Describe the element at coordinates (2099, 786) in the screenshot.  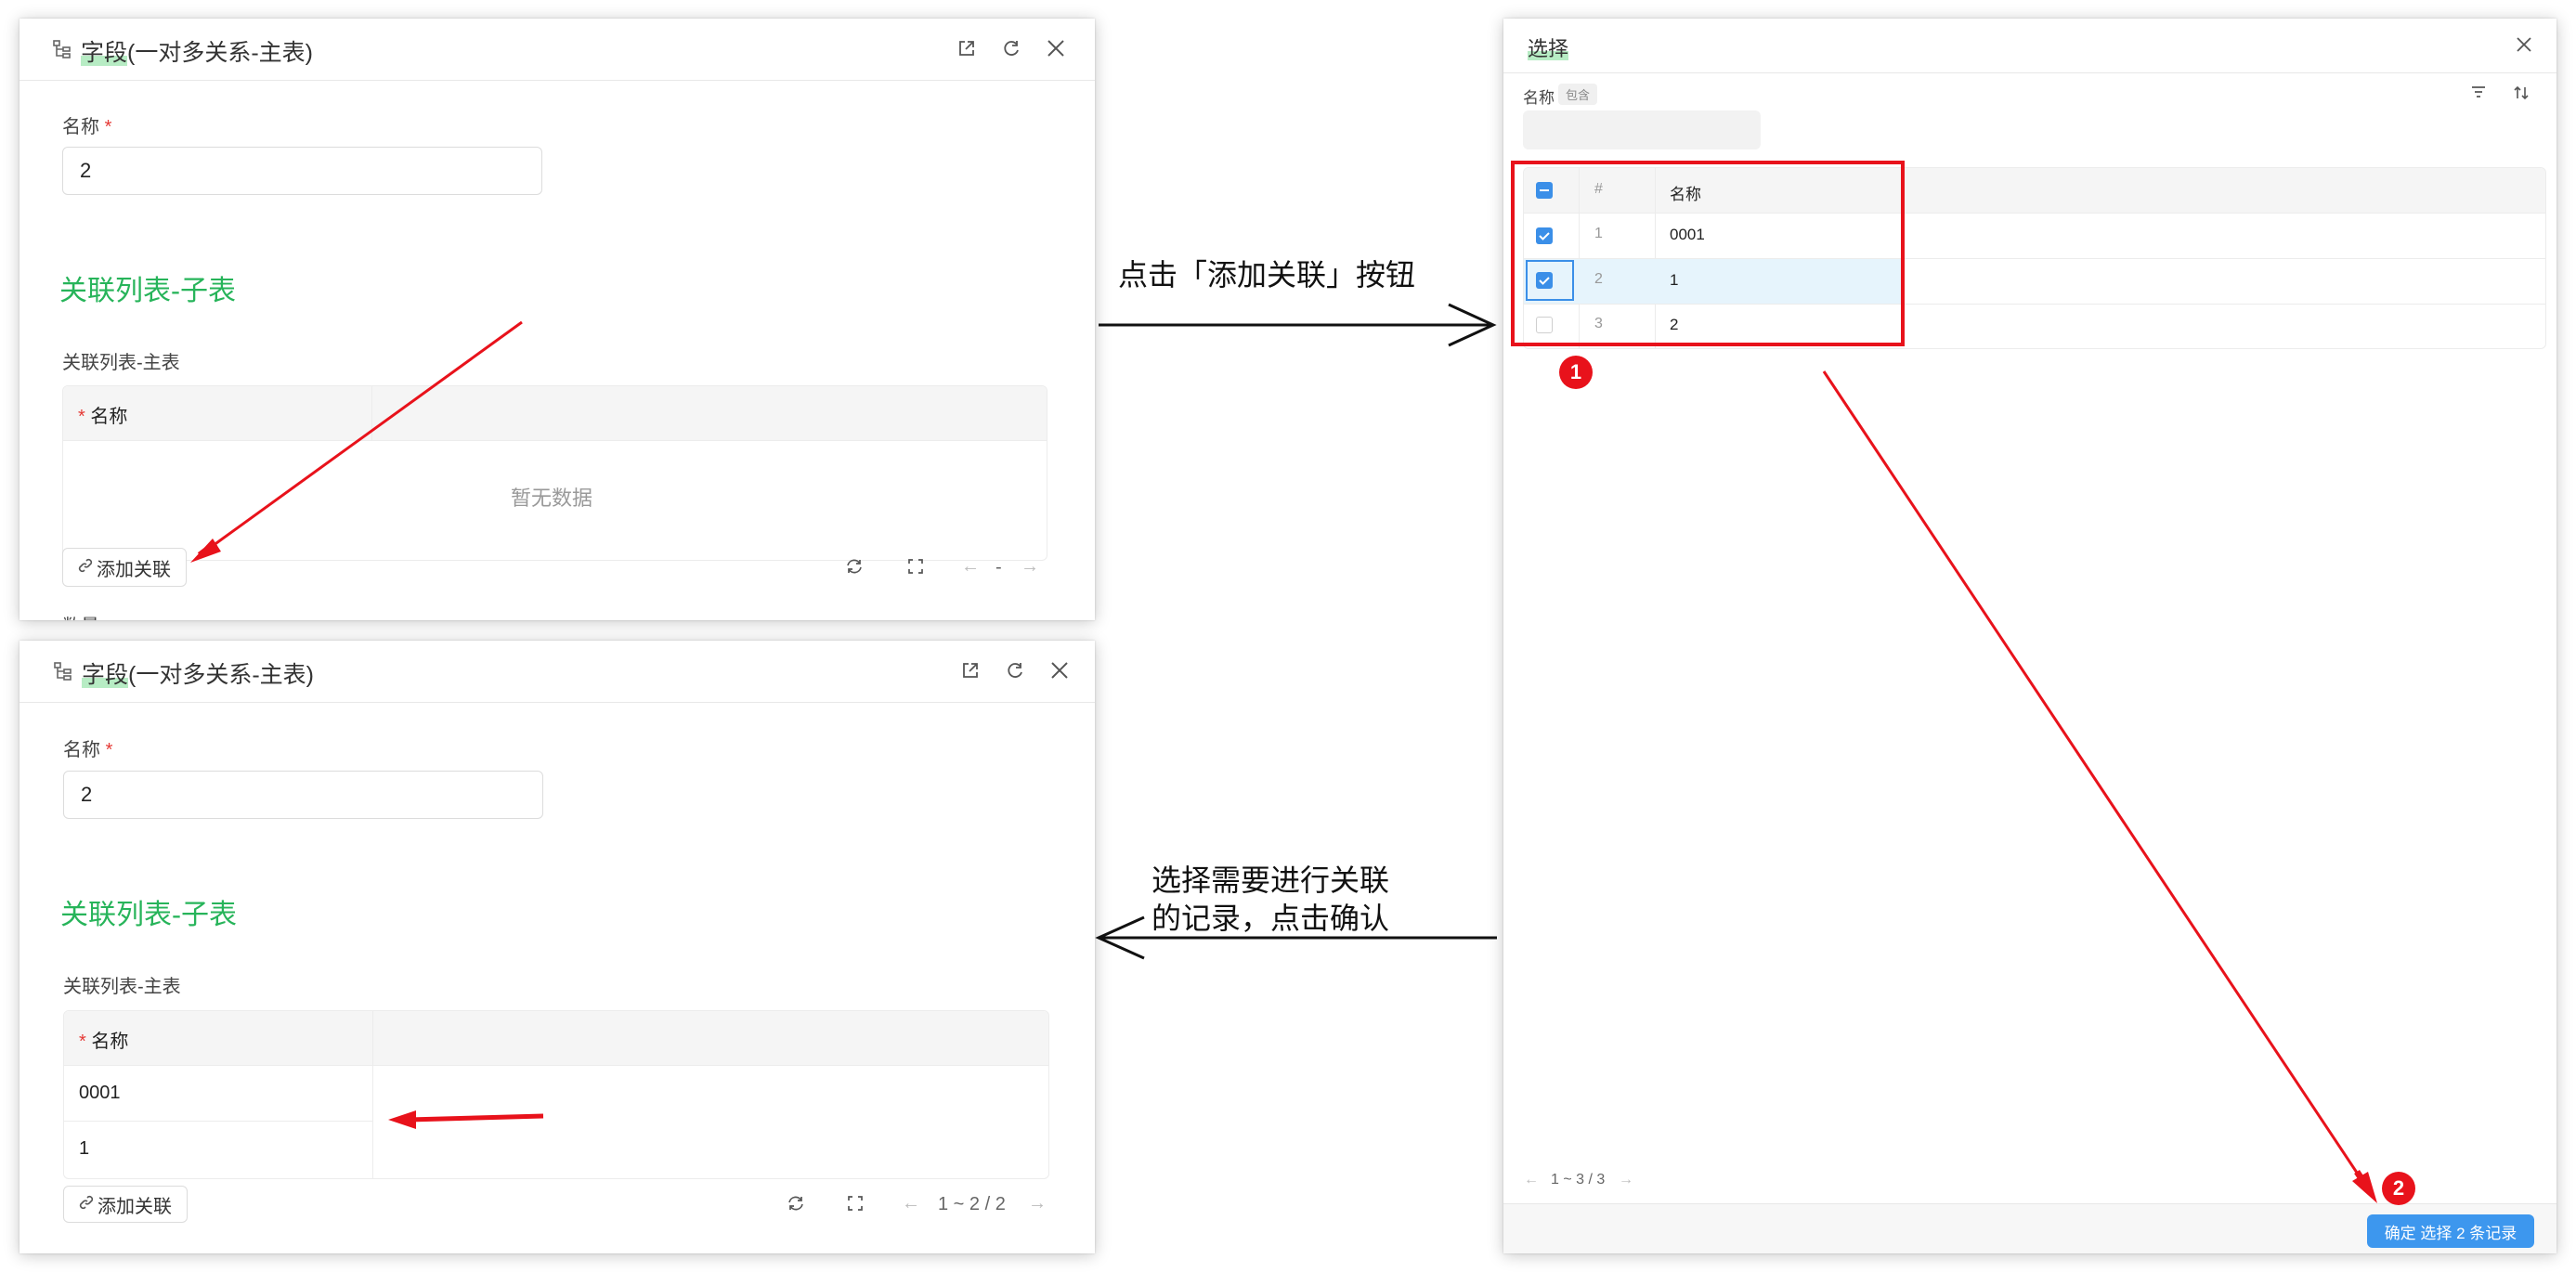
I see `red-arrow-to-confirm` at that location.